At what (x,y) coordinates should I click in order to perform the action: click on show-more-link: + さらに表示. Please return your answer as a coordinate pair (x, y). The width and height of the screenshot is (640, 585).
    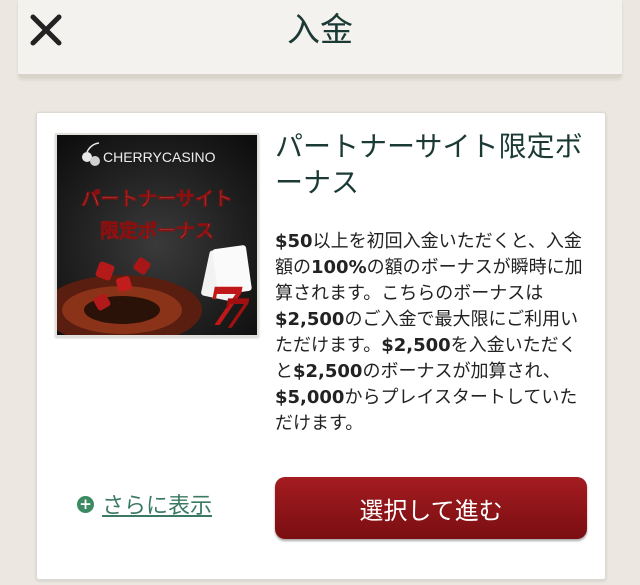
    Looking at the image, I should click on (144, 504).